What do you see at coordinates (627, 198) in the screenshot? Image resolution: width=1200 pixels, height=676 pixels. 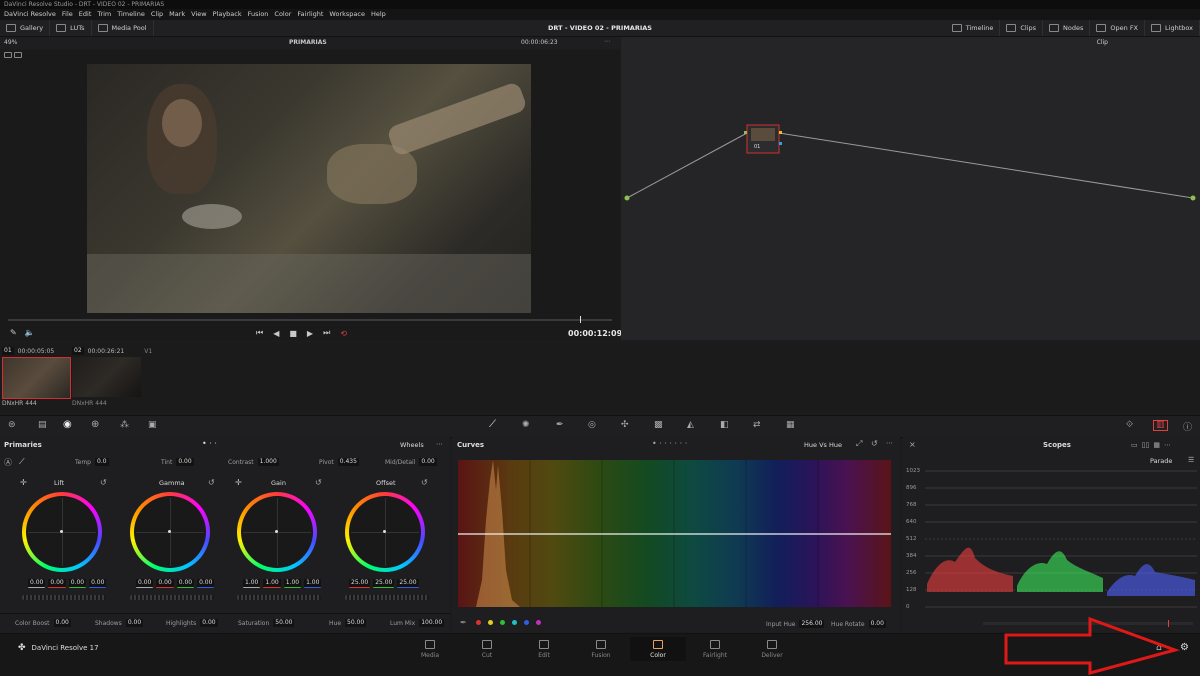 I see `source-input-dot` at bounding box center [627, 198].